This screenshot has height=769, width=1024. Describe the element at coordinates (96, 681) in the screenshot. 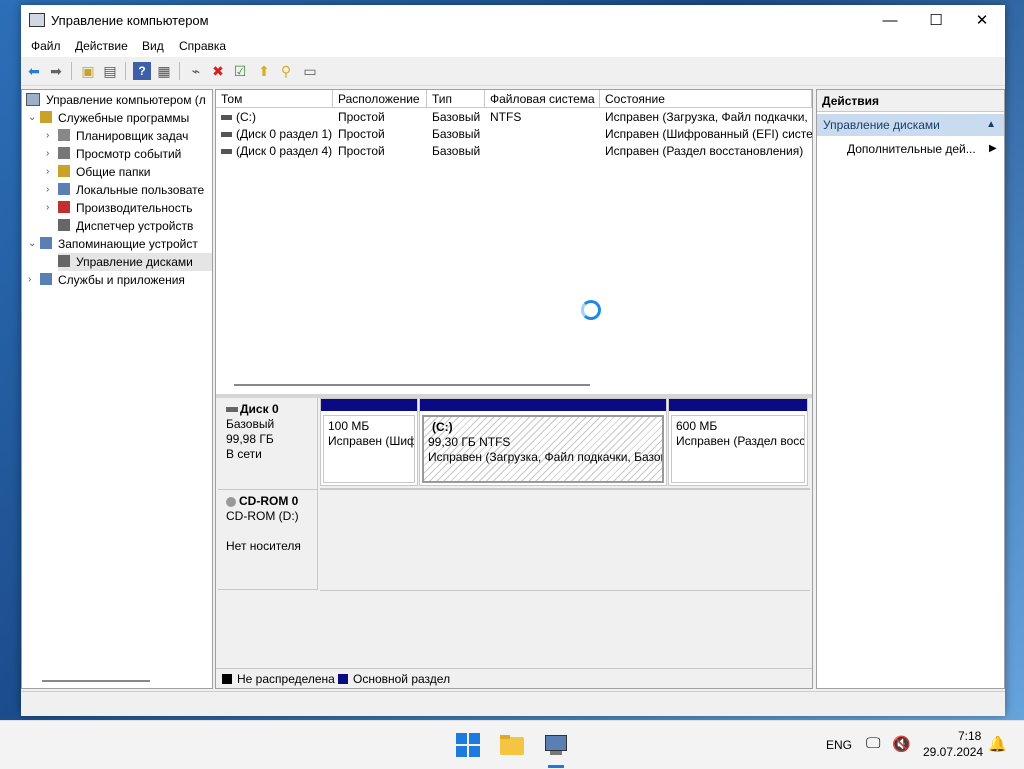

I see `tree-horizontal-scrollbar` at that location.